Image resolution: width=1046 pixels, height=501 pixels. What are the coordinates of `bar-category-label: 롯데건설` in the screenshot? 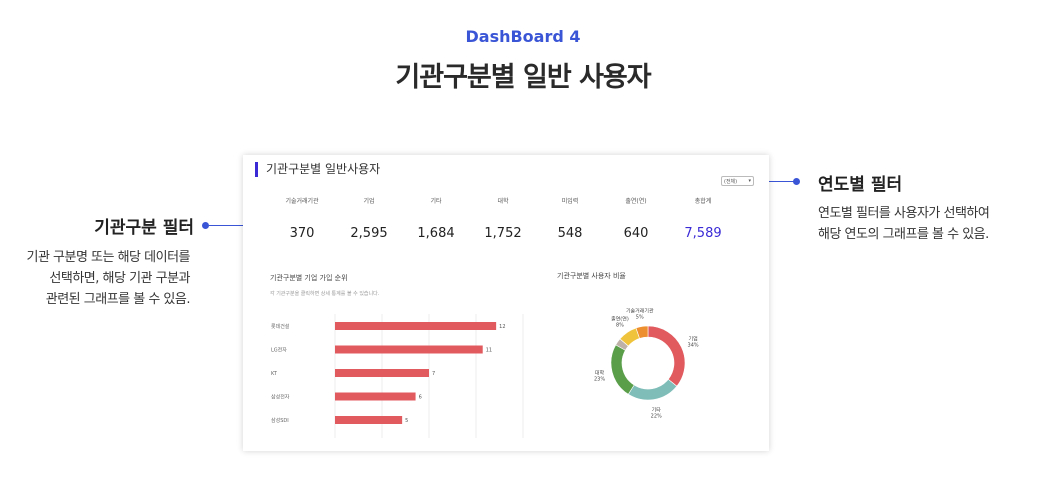 It's located at (280, 326).